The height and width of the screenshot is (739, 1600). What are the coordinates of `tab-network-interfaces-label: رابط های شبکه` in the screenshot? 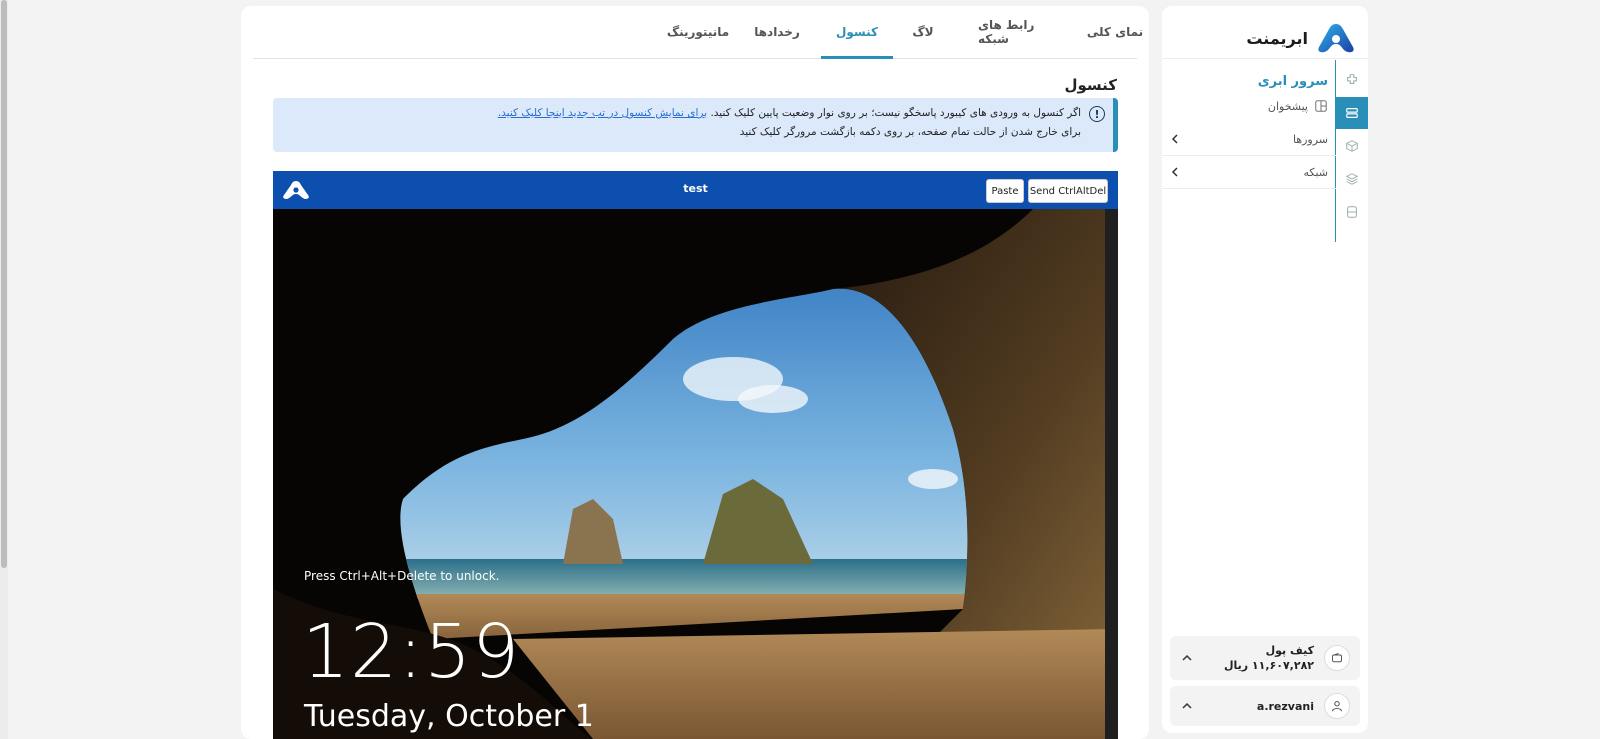 It's located at (1006, 32).